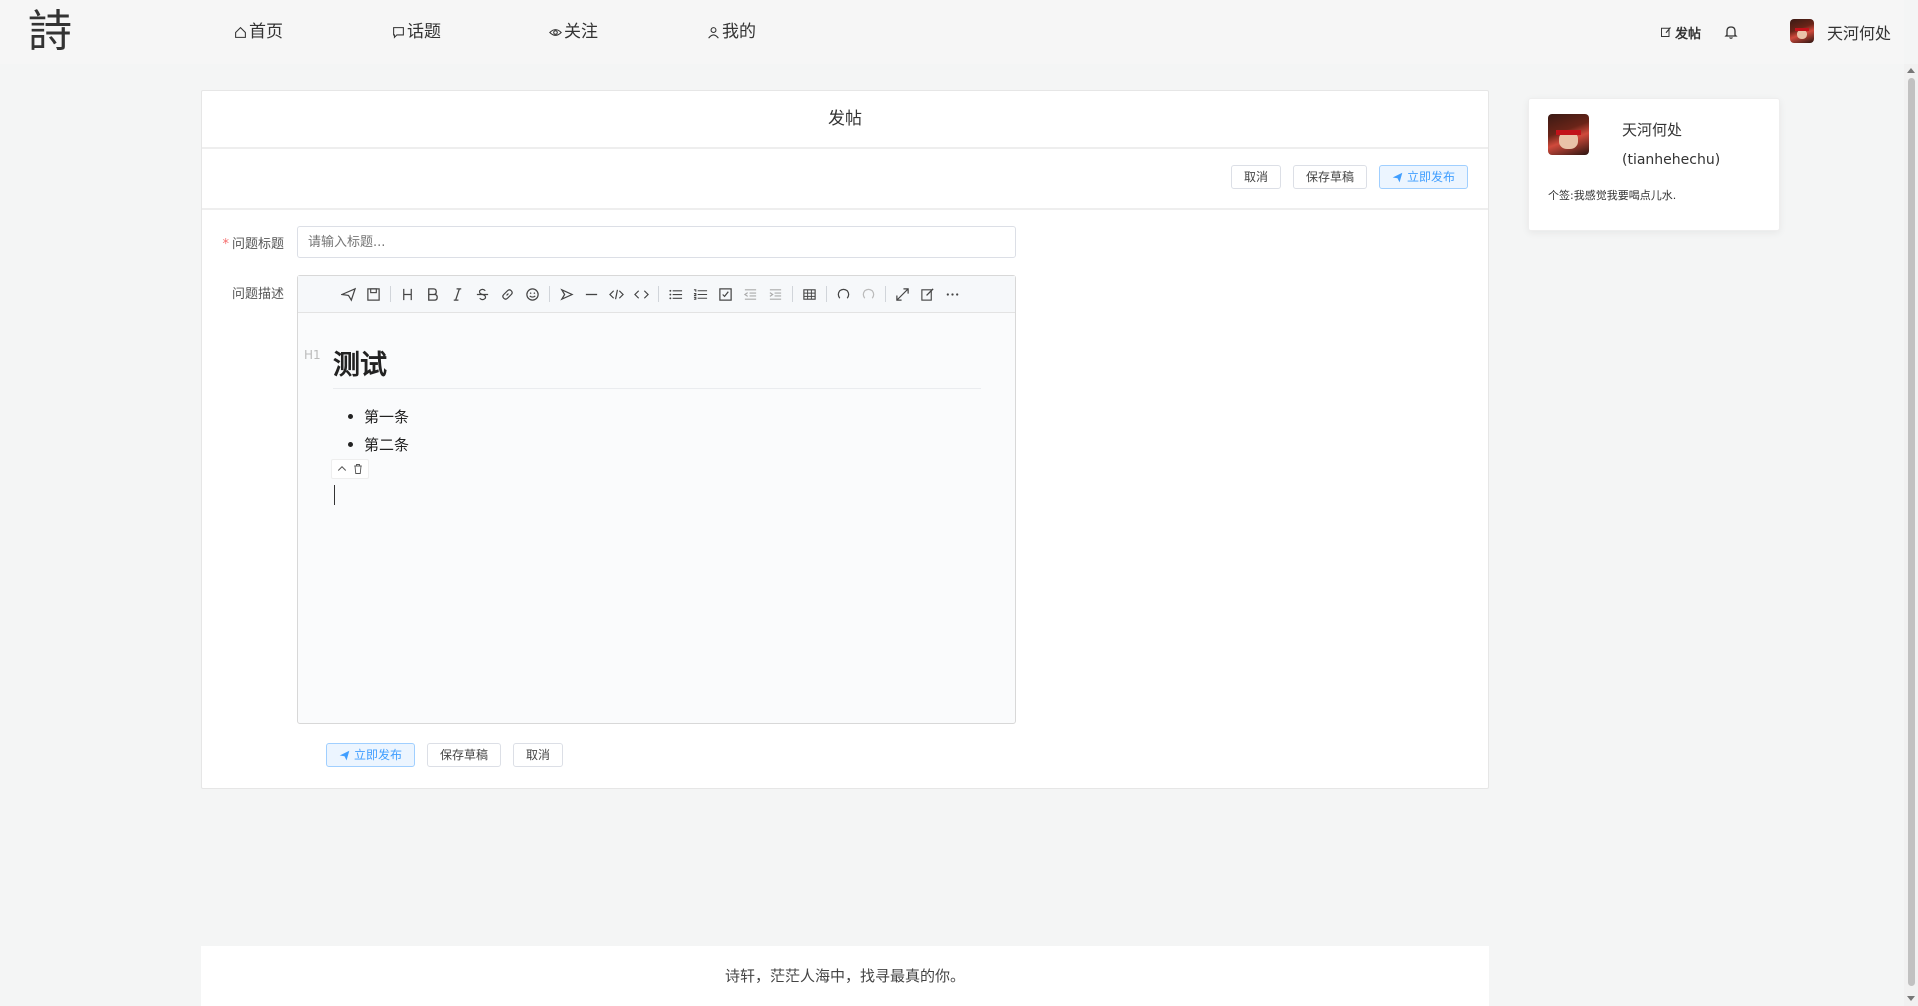 The width and height of the screenshot is (1918, 1006). I want to click on nav-username: 天河何处, so click(1859, 32).